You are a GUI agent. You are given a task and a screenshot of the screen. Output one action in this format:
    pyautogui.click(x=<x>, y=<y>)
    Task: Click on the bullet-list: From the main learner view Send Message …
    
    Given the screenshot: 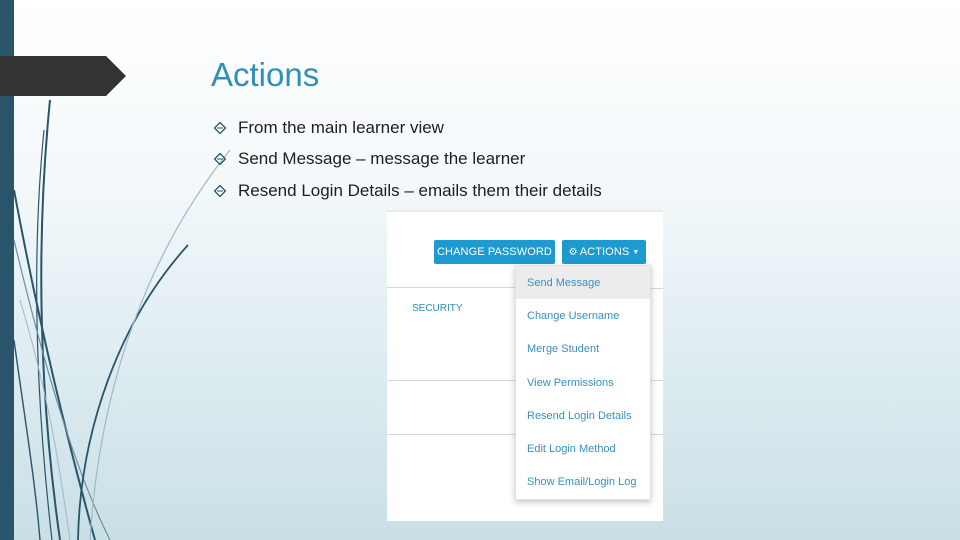 What is the action you would take?
    pyautogui.click(x=408, y=159)
    